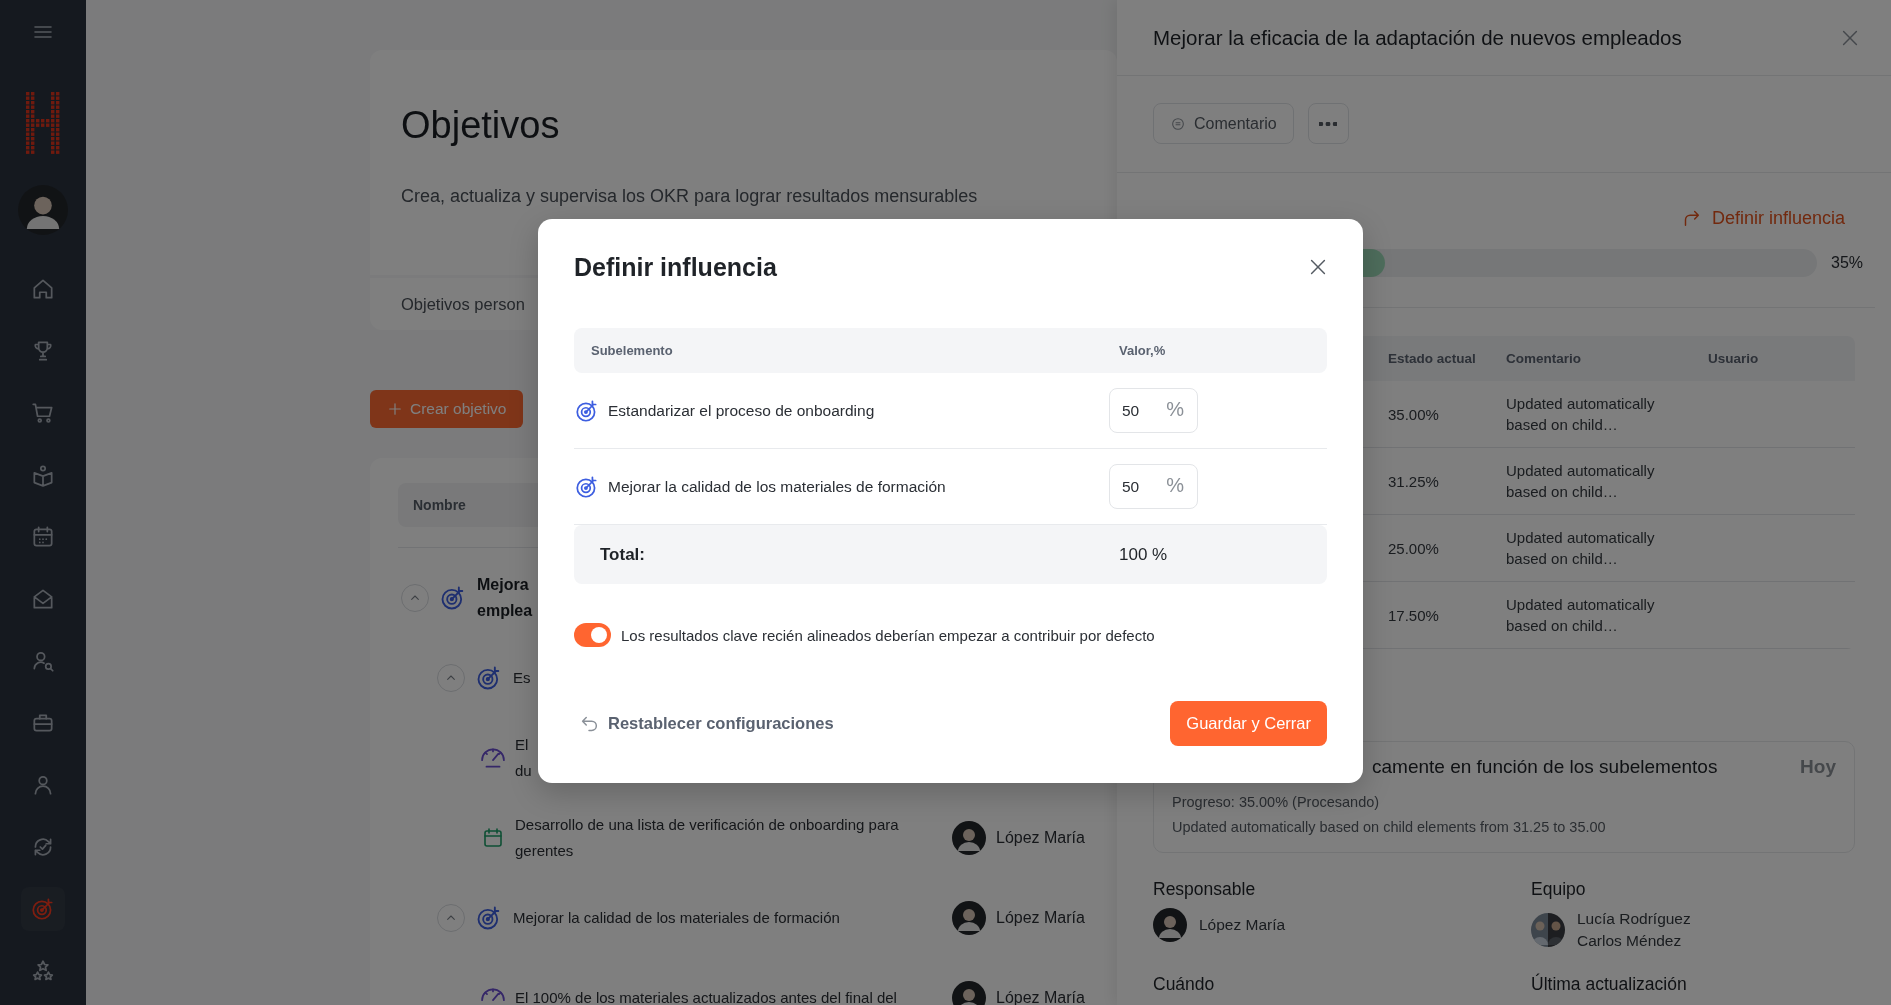  What do you see at coordinates (1432, 358) in the screenshot?
I see `column-header: Estado actual` at bounding box center [1432, 358].